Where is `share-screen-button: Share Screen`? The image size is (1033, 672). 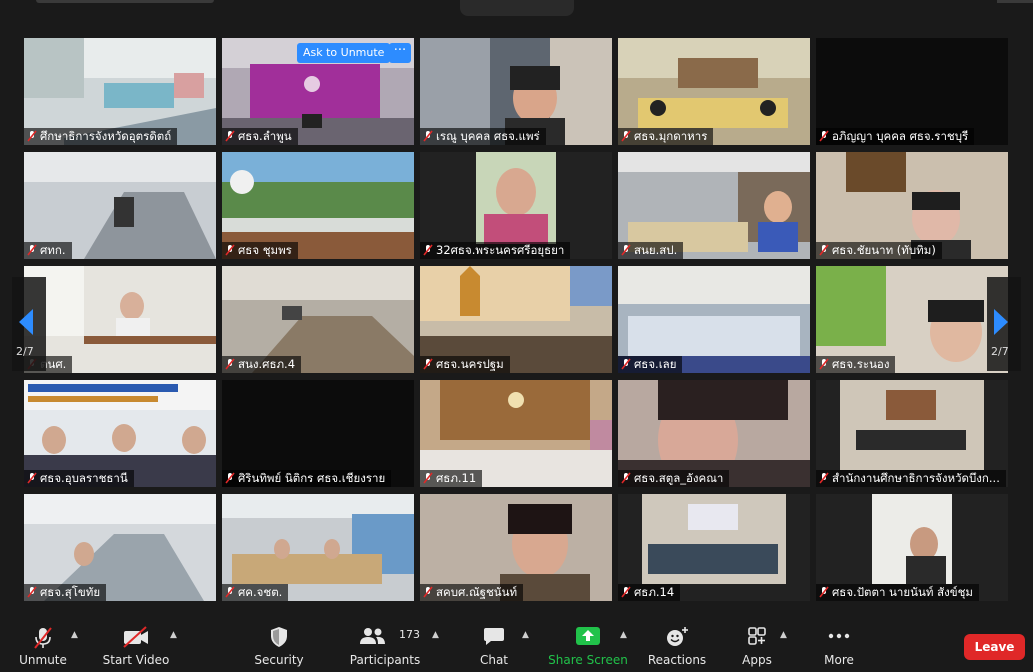
share-screen-button: Share Screen is located at coordinates (588, 644).